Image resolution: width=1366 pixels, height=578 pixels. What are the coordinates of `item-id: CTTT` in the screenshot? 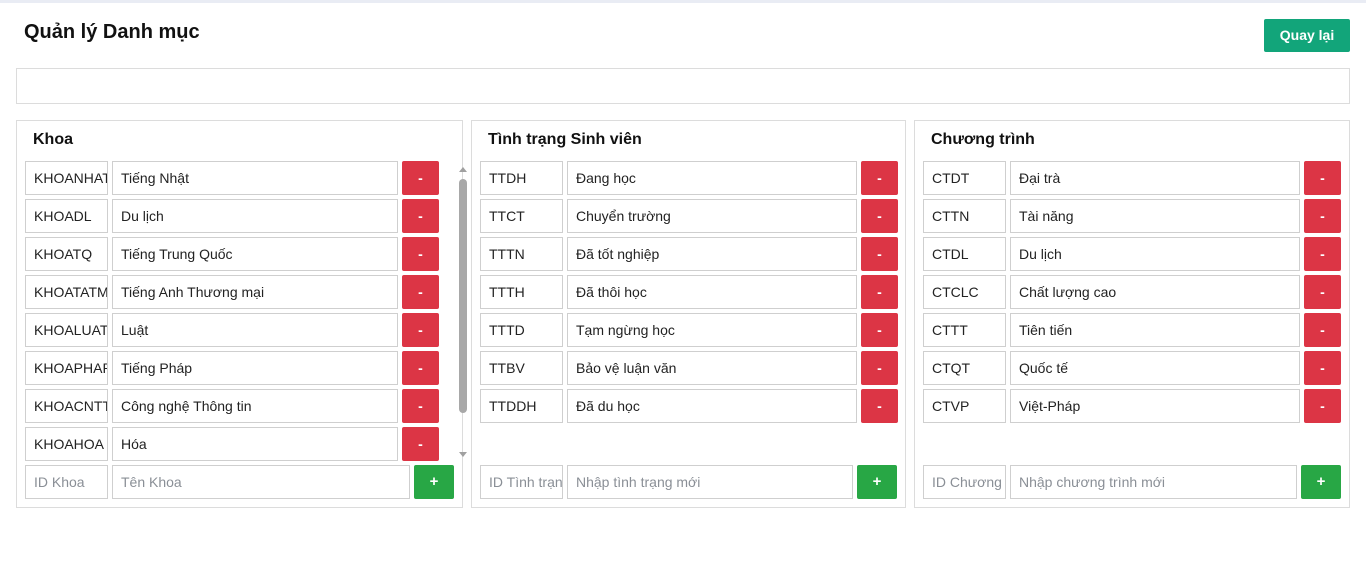 It's located at (964, 330).